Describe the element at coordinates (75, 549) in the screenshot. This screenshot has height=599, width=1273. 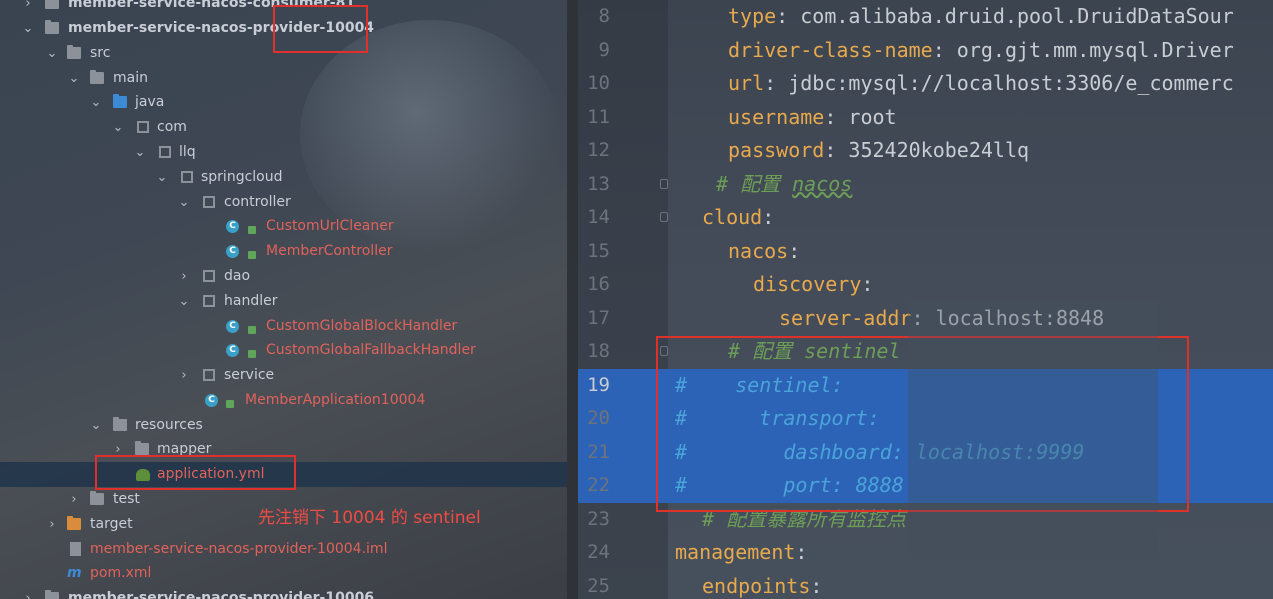
I see `module-file-icon` at that location.